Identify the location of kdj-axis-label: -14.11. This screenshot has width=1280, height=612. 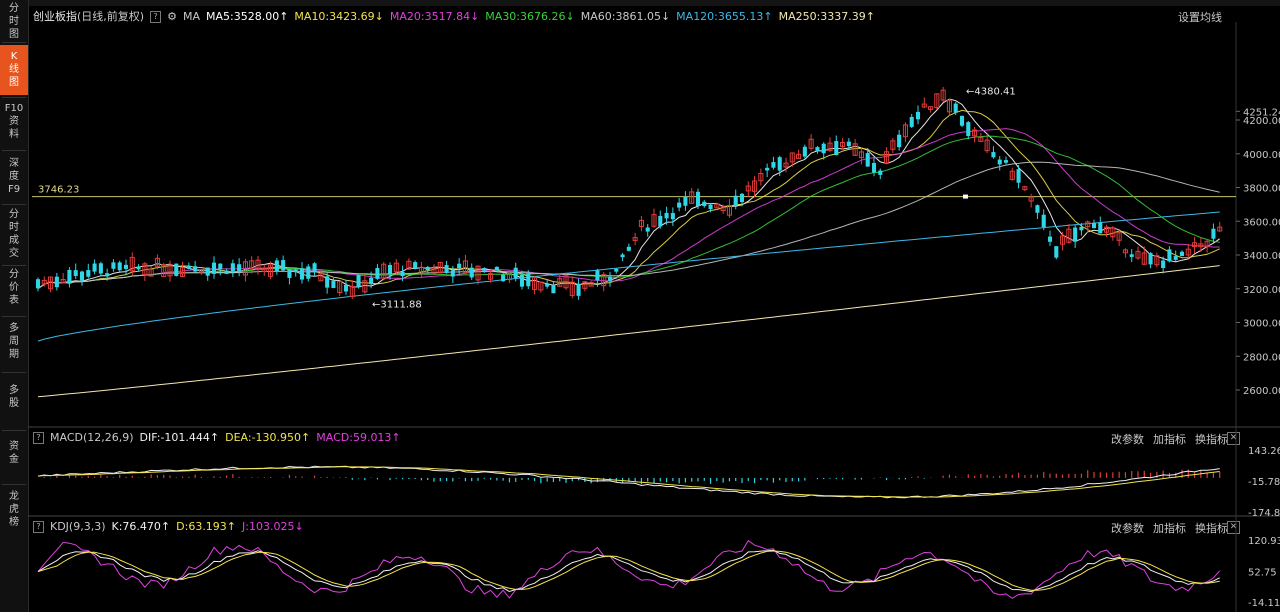
(1264, 603).